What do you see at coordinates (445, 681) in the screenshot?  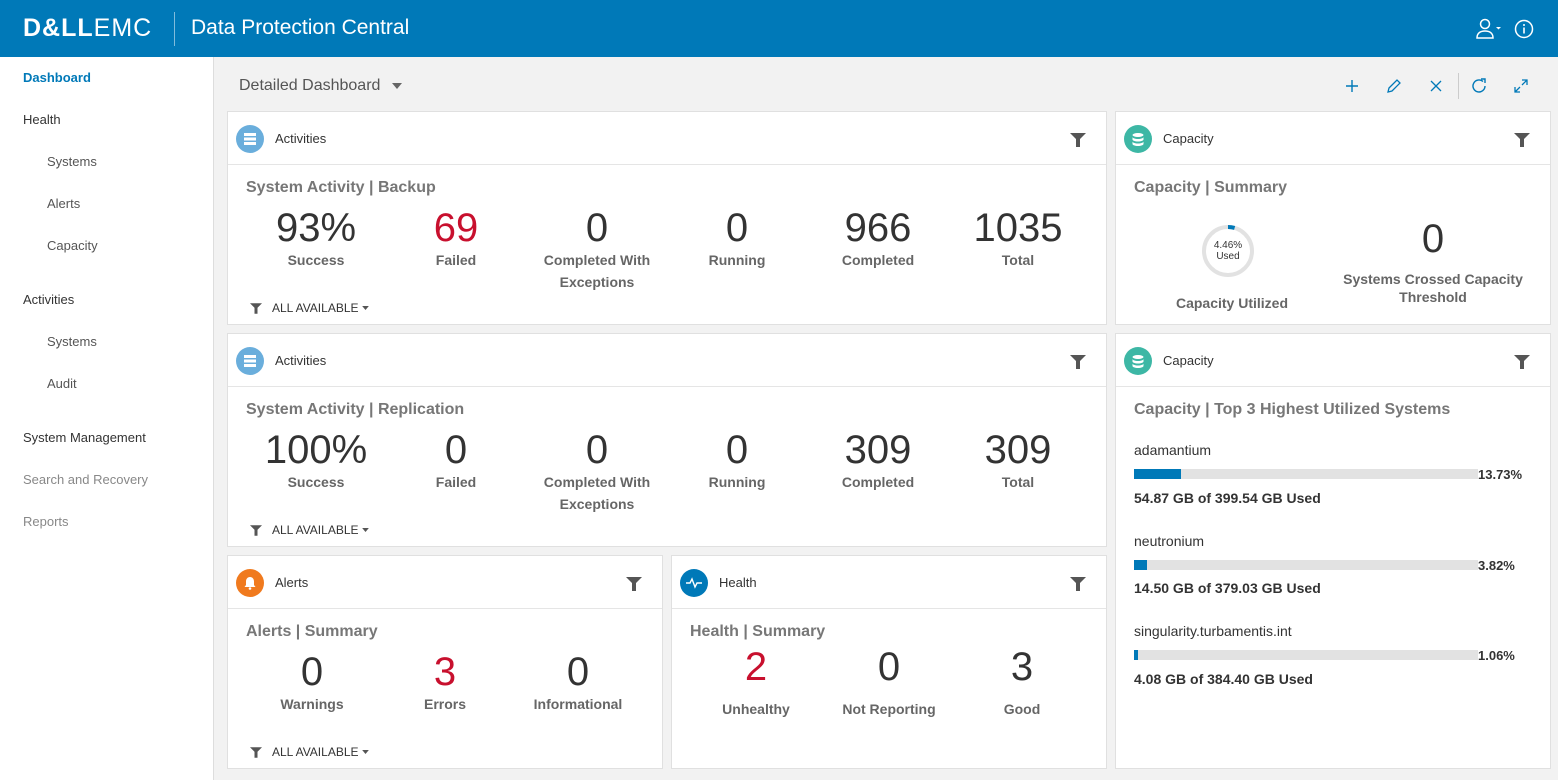 I see `metric-errors: 3 Errors` at bounding box center [445, 681].